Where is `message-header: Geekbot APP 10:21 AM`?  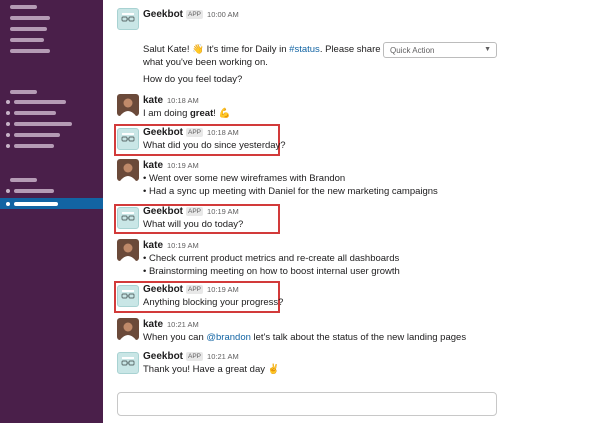 message-header: Geekbot APP 10:21 AM is located at coordinates (191, 356).